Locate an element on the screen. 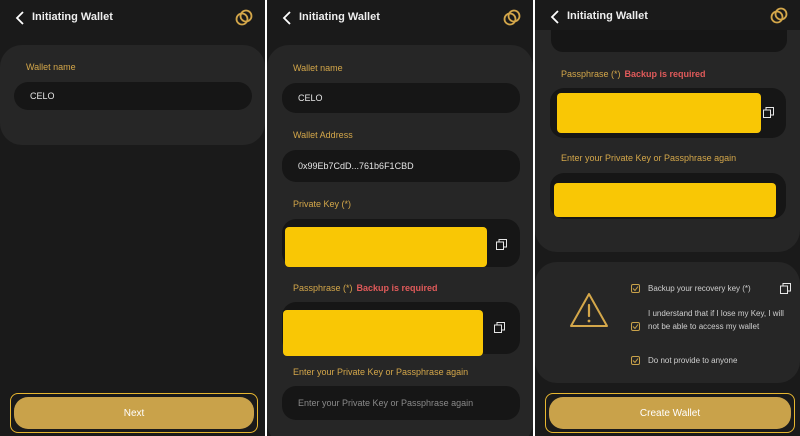  wallet-name-card: Wallet name CELO is located at coordinates (132, 95).